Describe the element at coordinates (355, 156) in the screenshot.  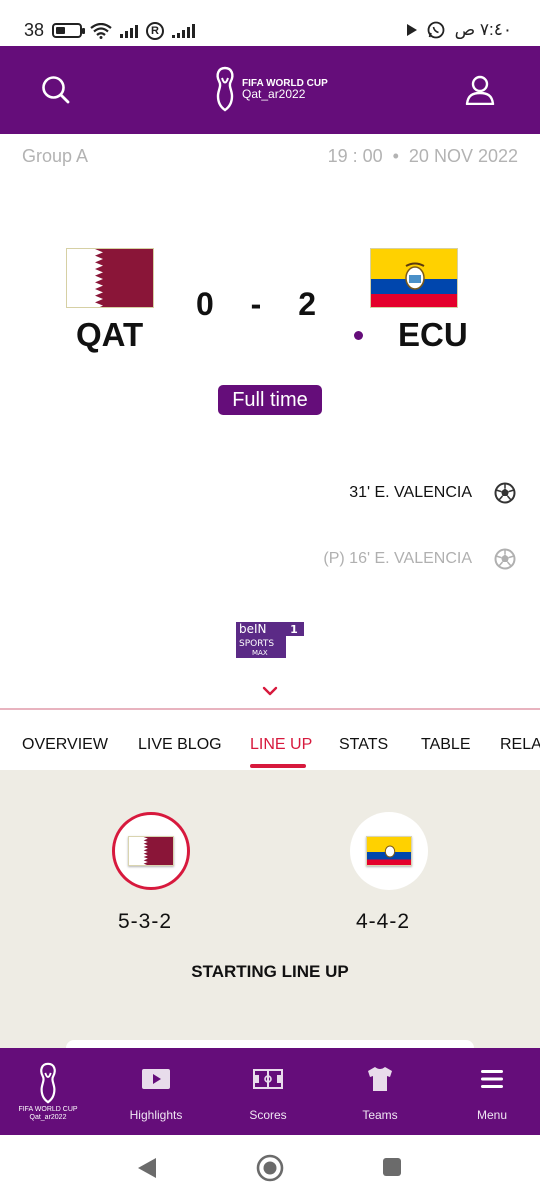
I see `match-time: 19 : 00` at that location.